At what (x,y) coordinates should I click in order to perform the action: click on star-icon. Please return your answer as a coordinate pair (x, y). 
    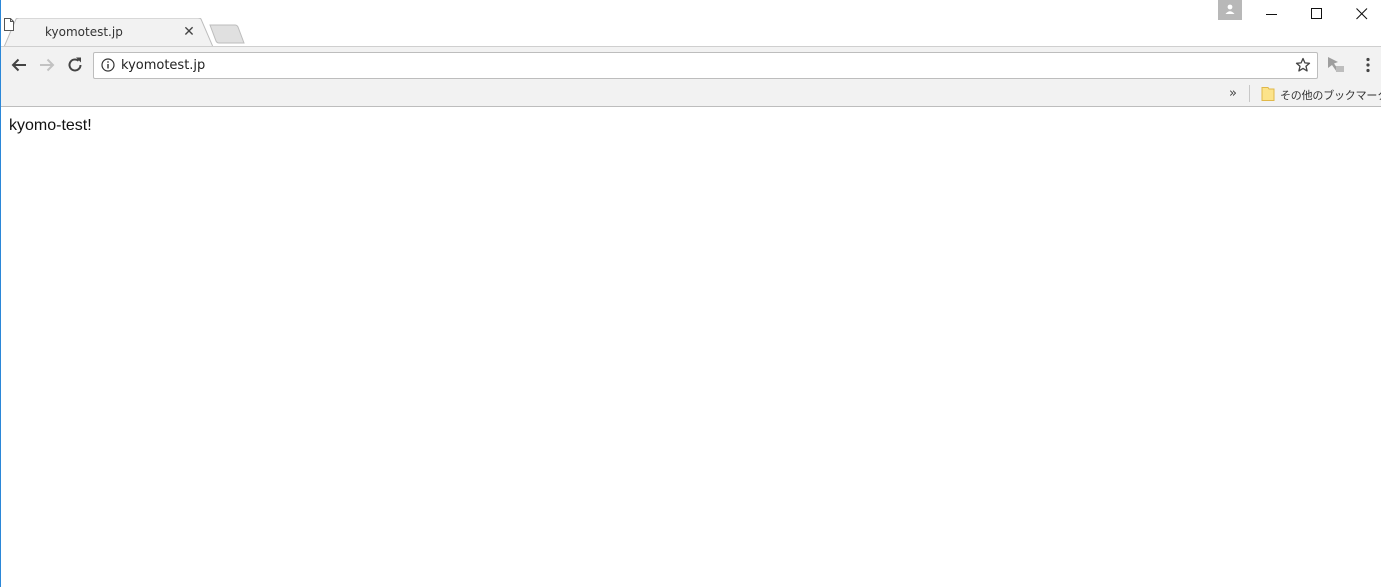
    Looking at the image, I should click on (1303, 65).